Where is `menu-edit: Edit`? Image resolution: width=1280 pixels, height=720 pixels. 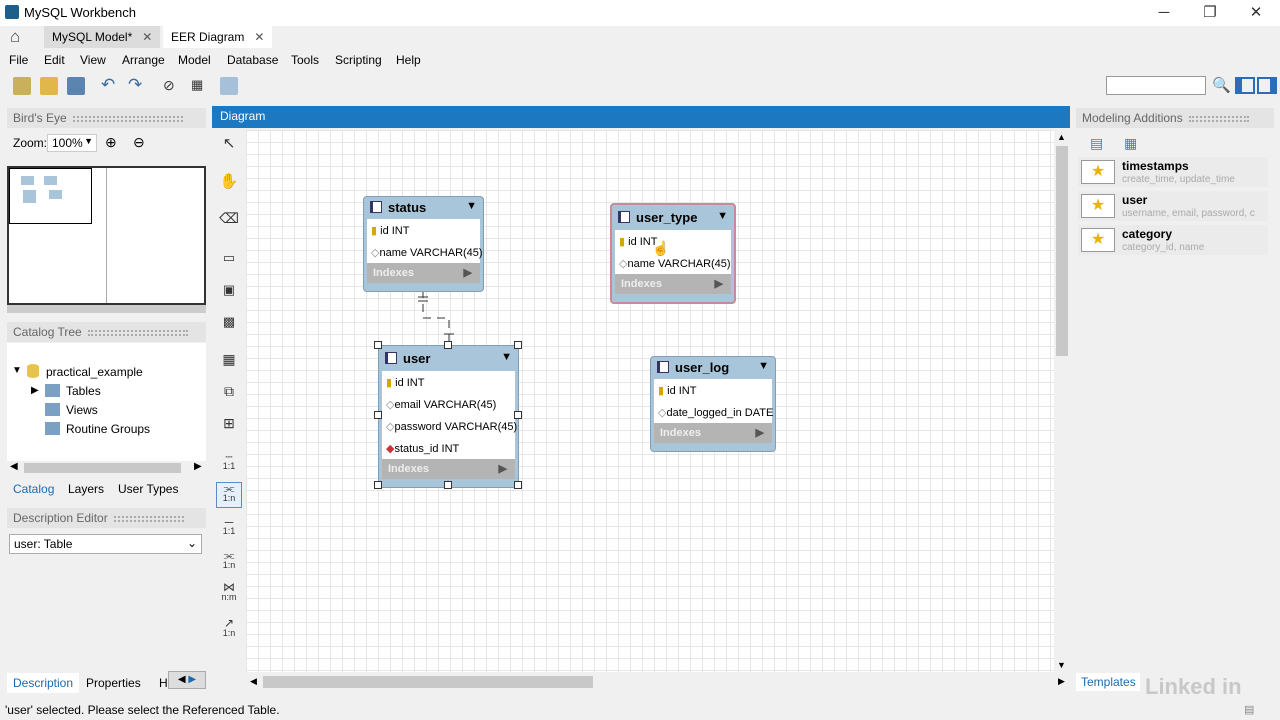
menu-edit: Edit is located at coordinates (54, 60).